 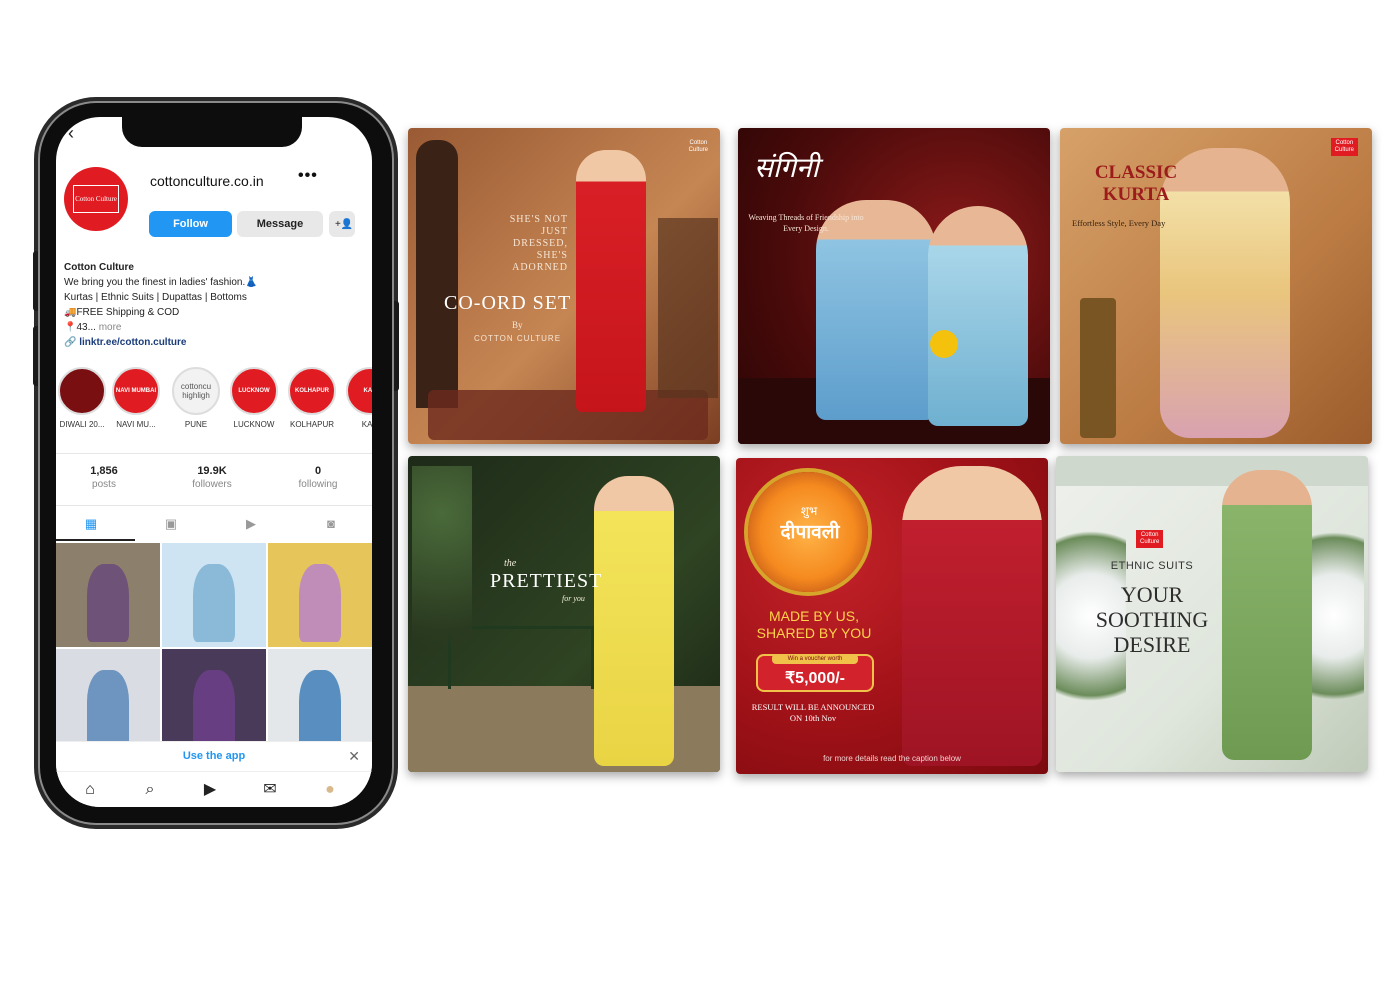 What do you see at coordinates (132, 342) in the screenshot?
I see `bio-link: linktr.ee/cotton.culture` at bounding box center [132, 342].